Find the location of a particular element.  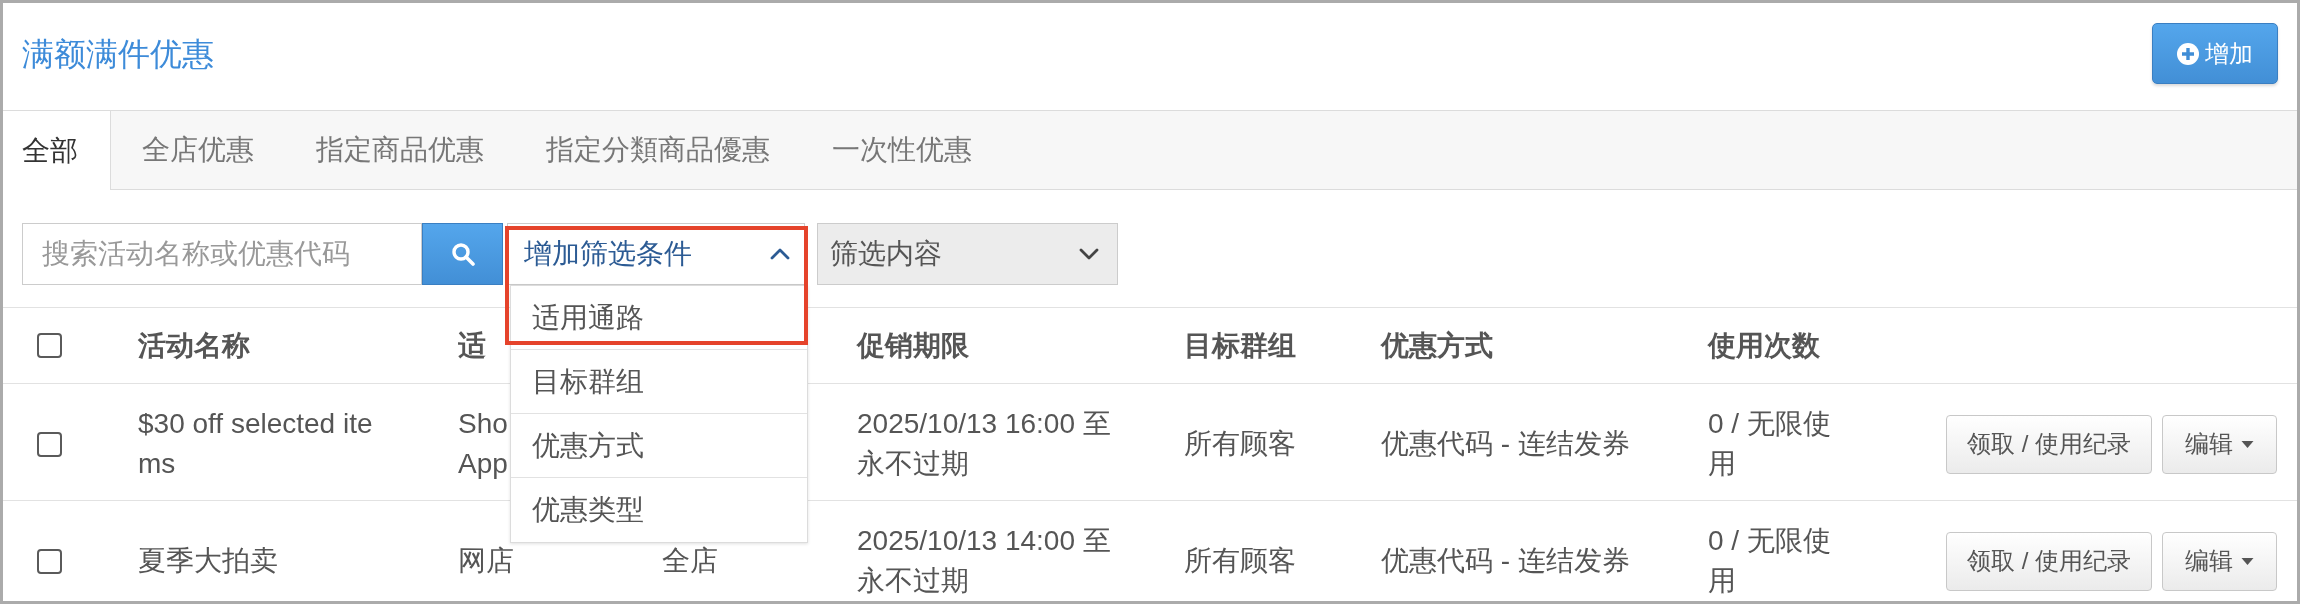

menu-item: 优惠方式 is located at coordinates (659, 446).